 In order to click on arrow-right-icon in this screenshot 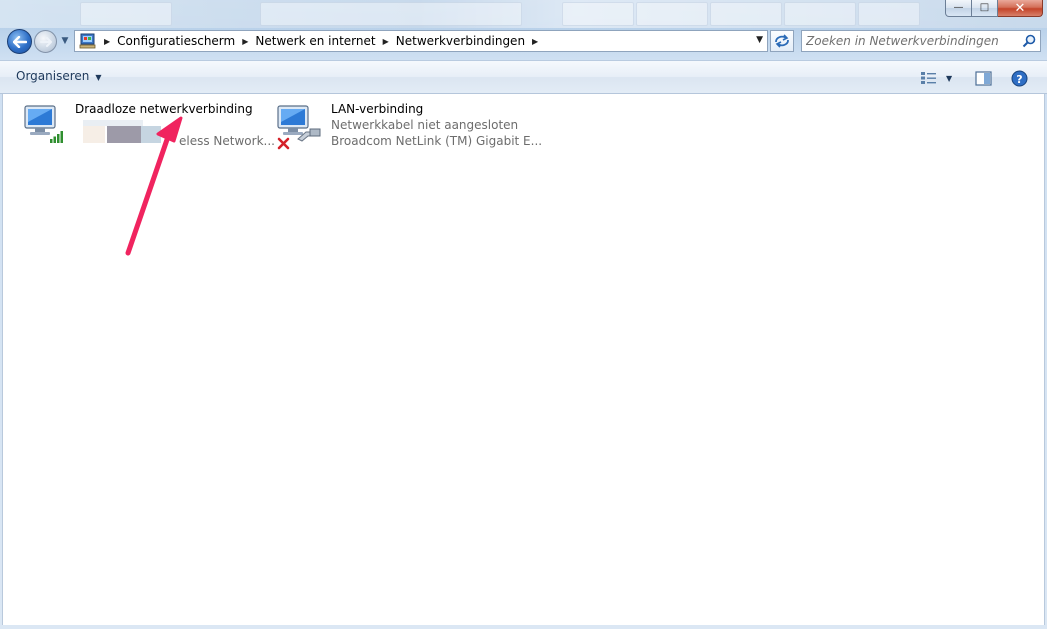, I will do `click(45, 41)`.